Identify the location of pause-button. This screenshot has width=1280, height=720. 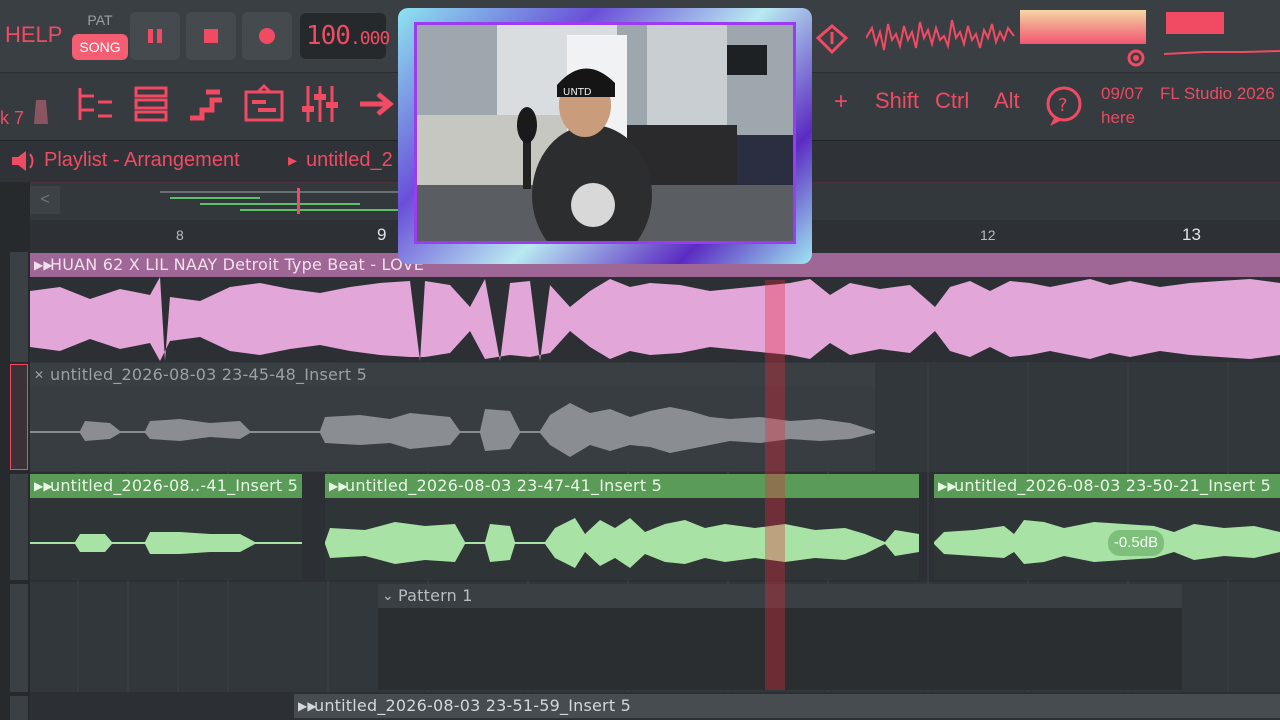
(155, 36).